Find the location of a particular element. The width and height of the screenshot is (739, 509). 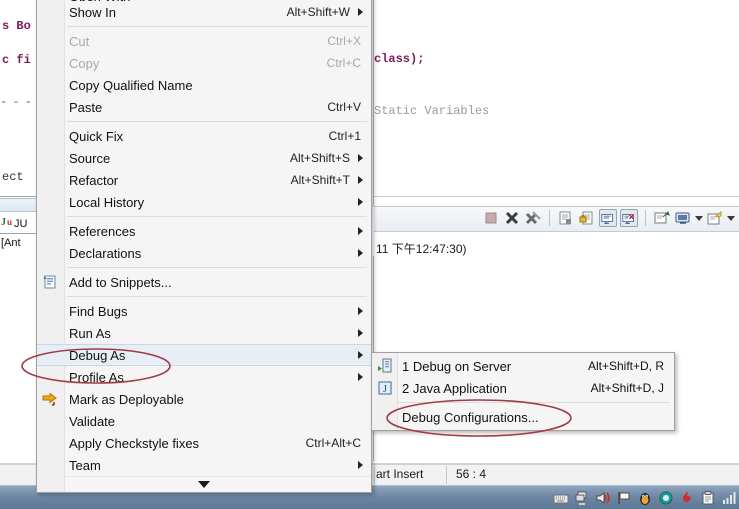

menu-item-show-in-label: Show In is located at coordinates (92, 12).